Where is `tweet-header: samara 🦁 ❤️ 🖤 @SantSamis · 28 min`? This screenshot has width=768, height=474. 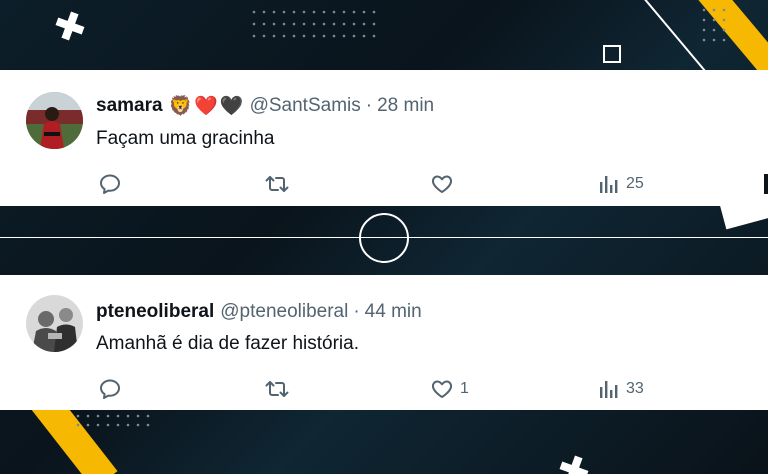
tweet-header: samara 🦁 ❤️ 🖤 @SantSamis · 28 min is located at coordinates (265, 106).